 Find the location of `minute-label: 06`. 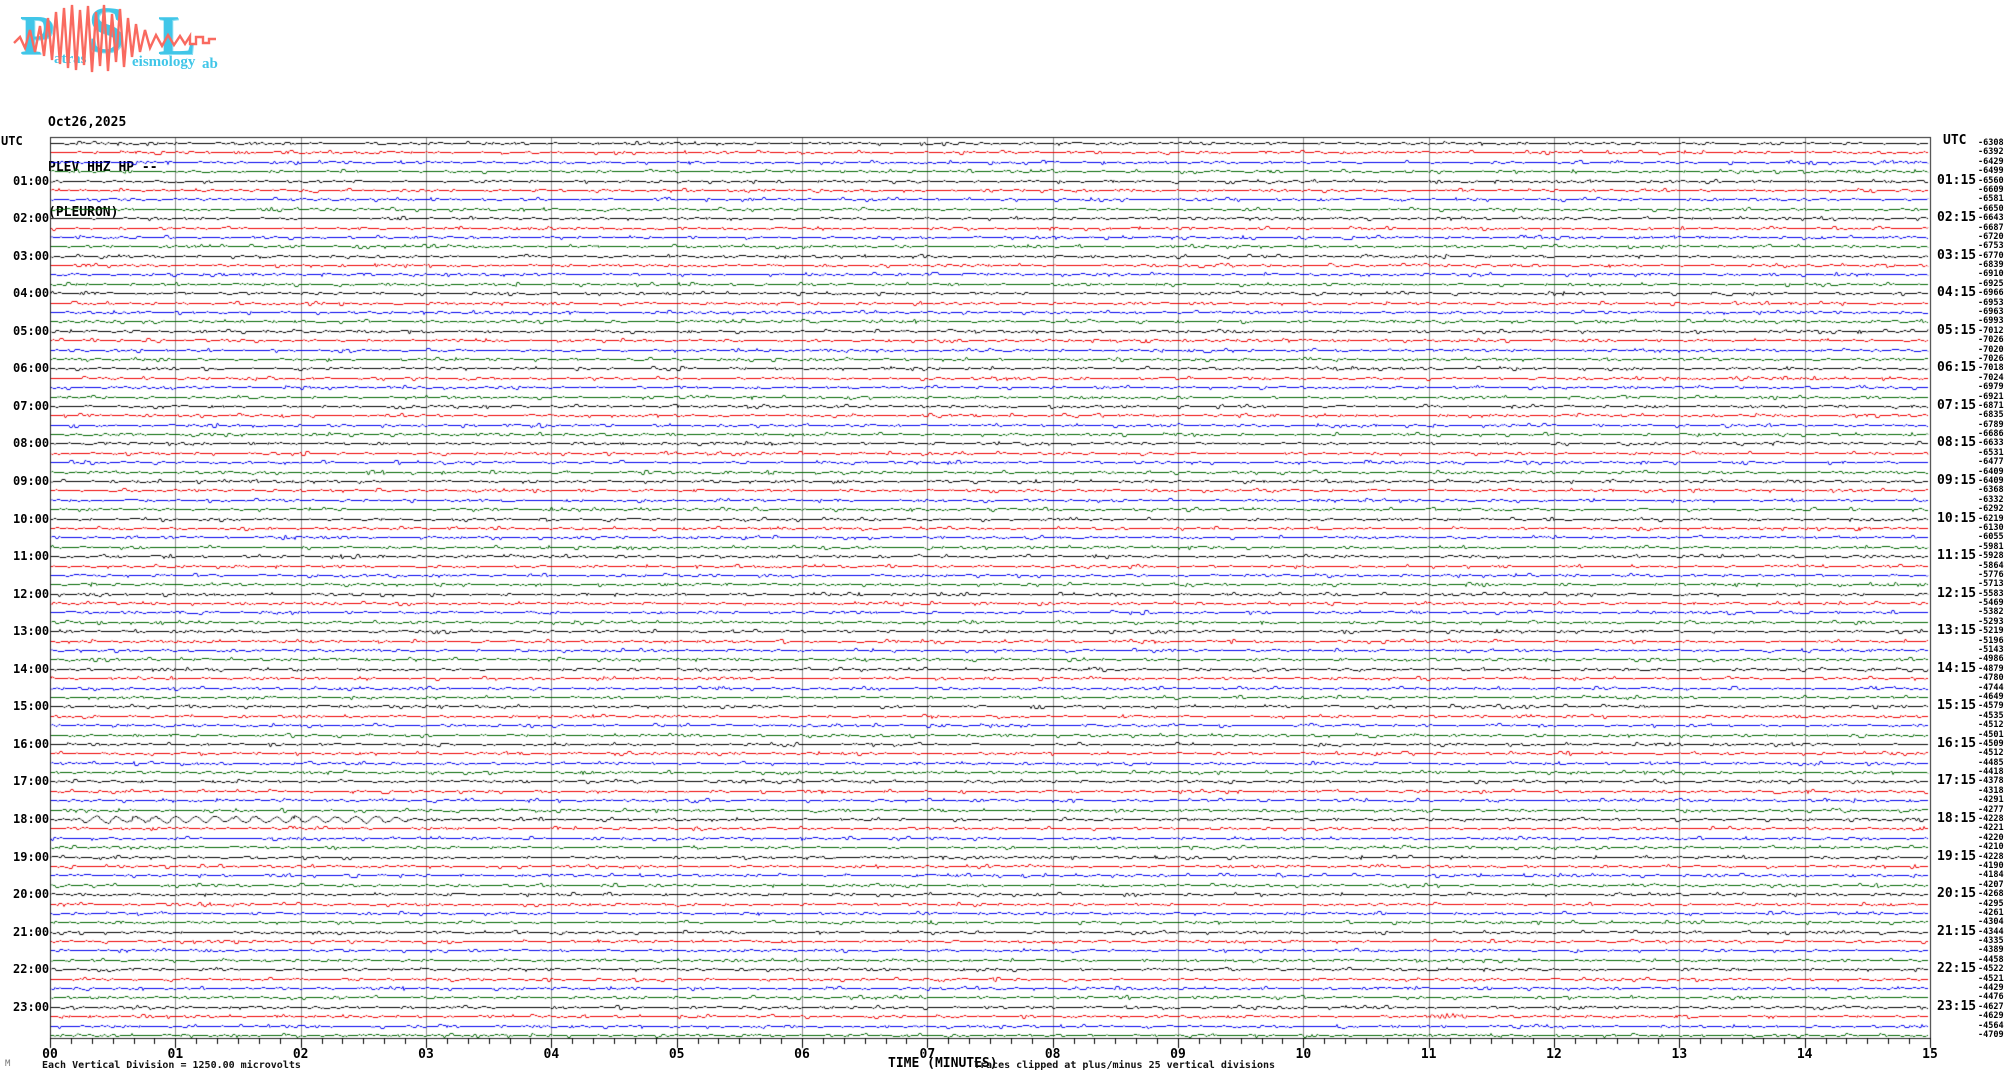

minute-label: 06 is located at coordinates (802, 1054).